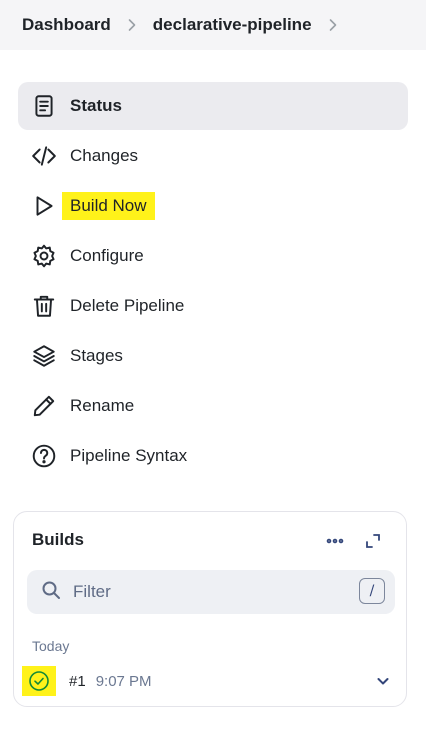 The image size is (426, 736). Describe the element at coordinates (372, 591) in the screenshot. I see `shortcut-key-badge: /` at that location.